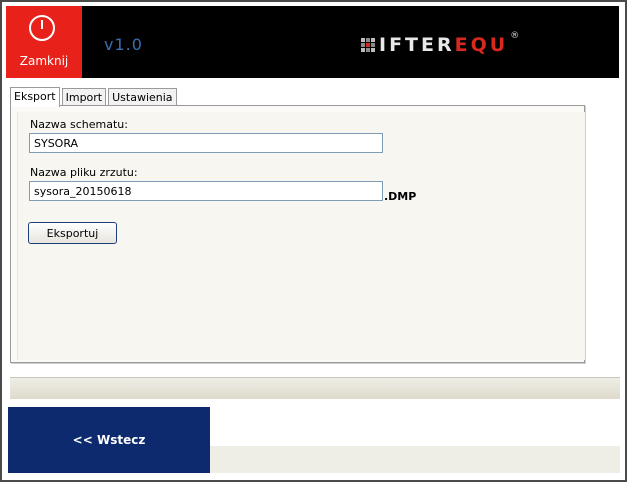 This screenshot has width=627, height=482. What do you see at coordinates (312, 42) in the screenshot?
I see `header-bar: Zamknij v1.0 IFTER EQU ®` at bounding box center [312, 42].